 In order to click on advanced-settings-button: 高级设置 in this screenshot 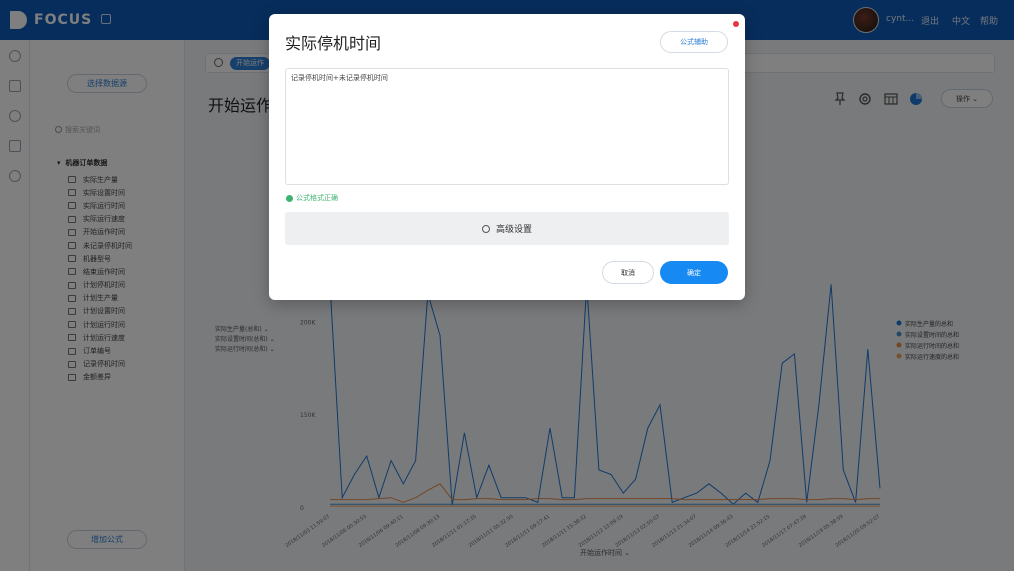, I will do `click(507, 228)`.